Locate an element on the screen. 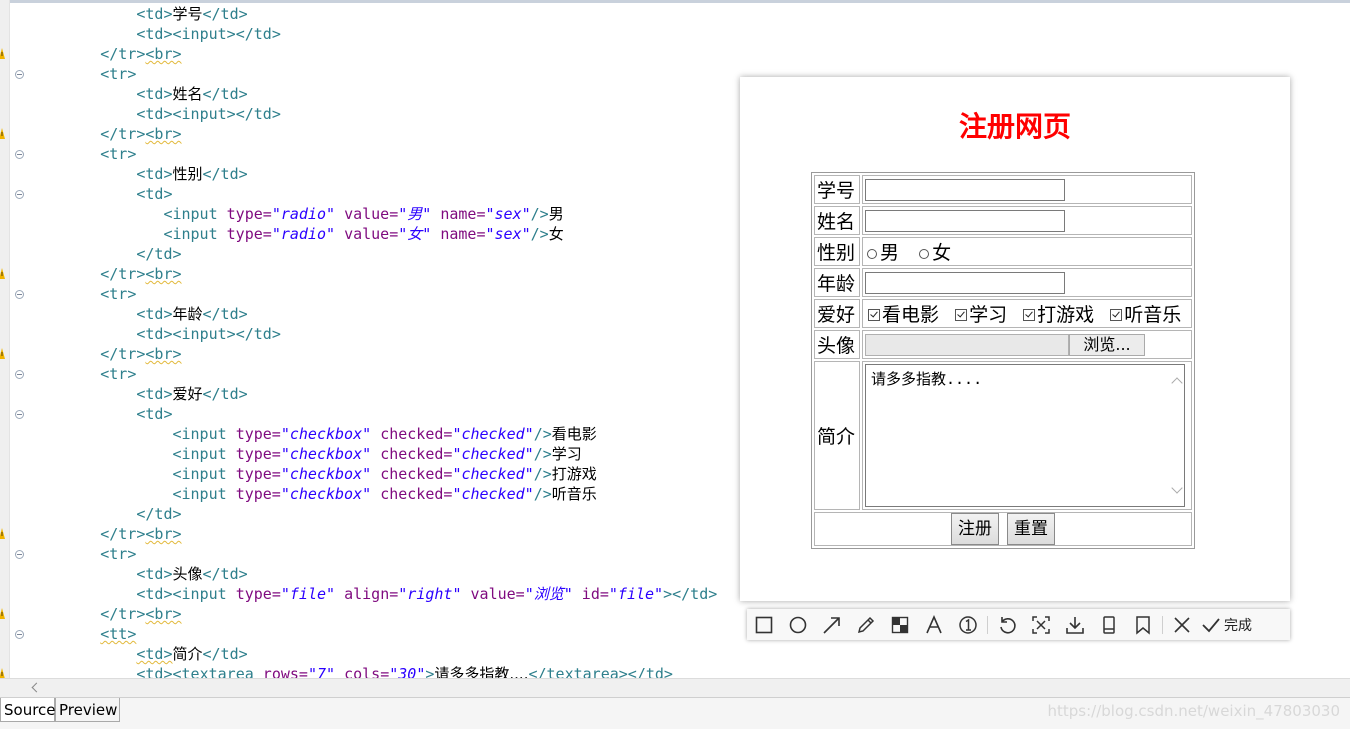 The height and width of the screenshot is (729, 1350). checkbox-movies is located at coordinates (874, 314).